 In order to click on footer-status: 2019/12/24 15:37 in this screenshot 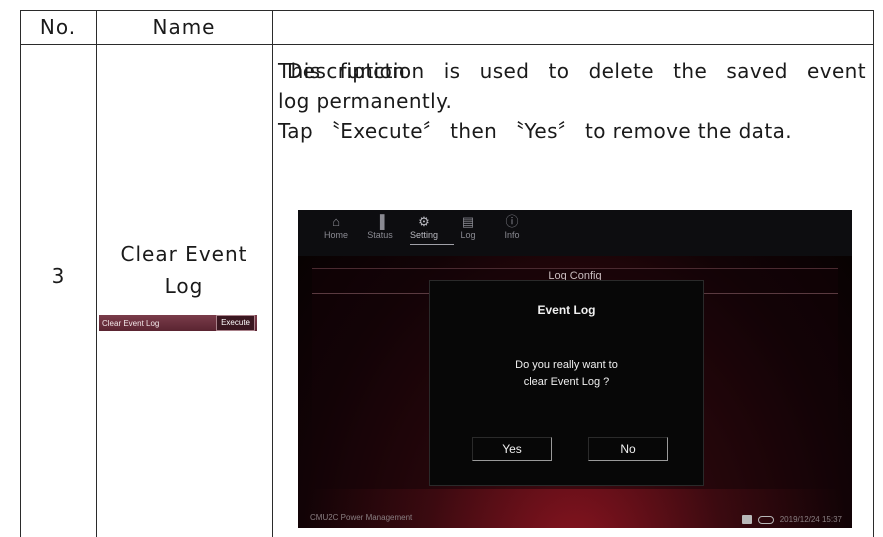, I will do `click(791, 519)`.